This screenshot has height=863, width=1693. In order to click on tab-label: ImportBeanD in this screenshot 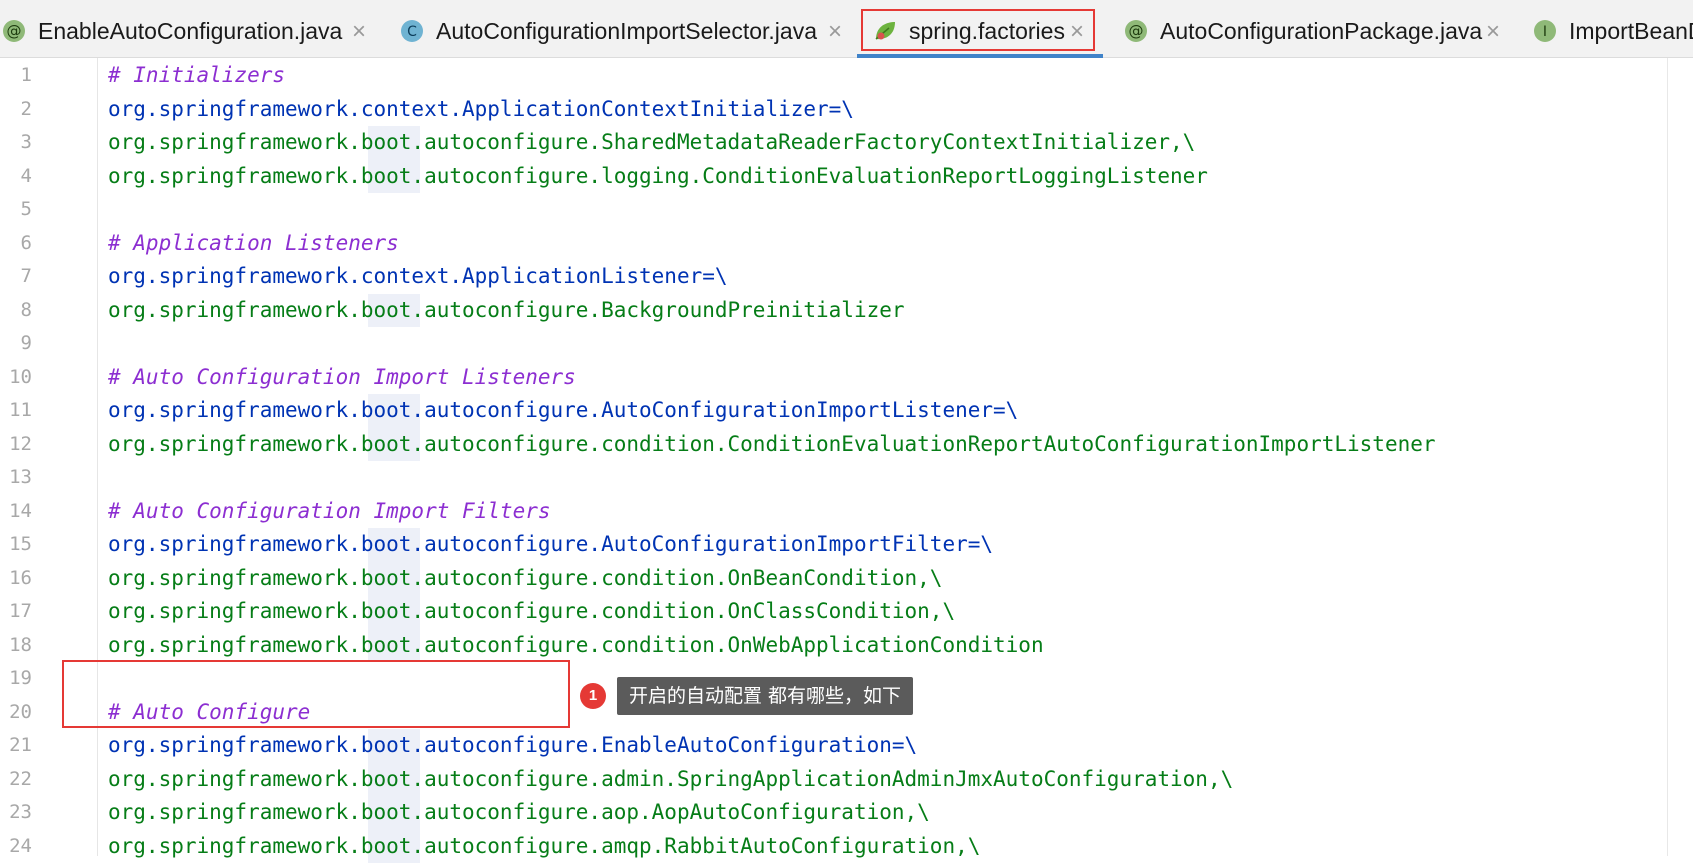, I will do `click(1631, 31)`.